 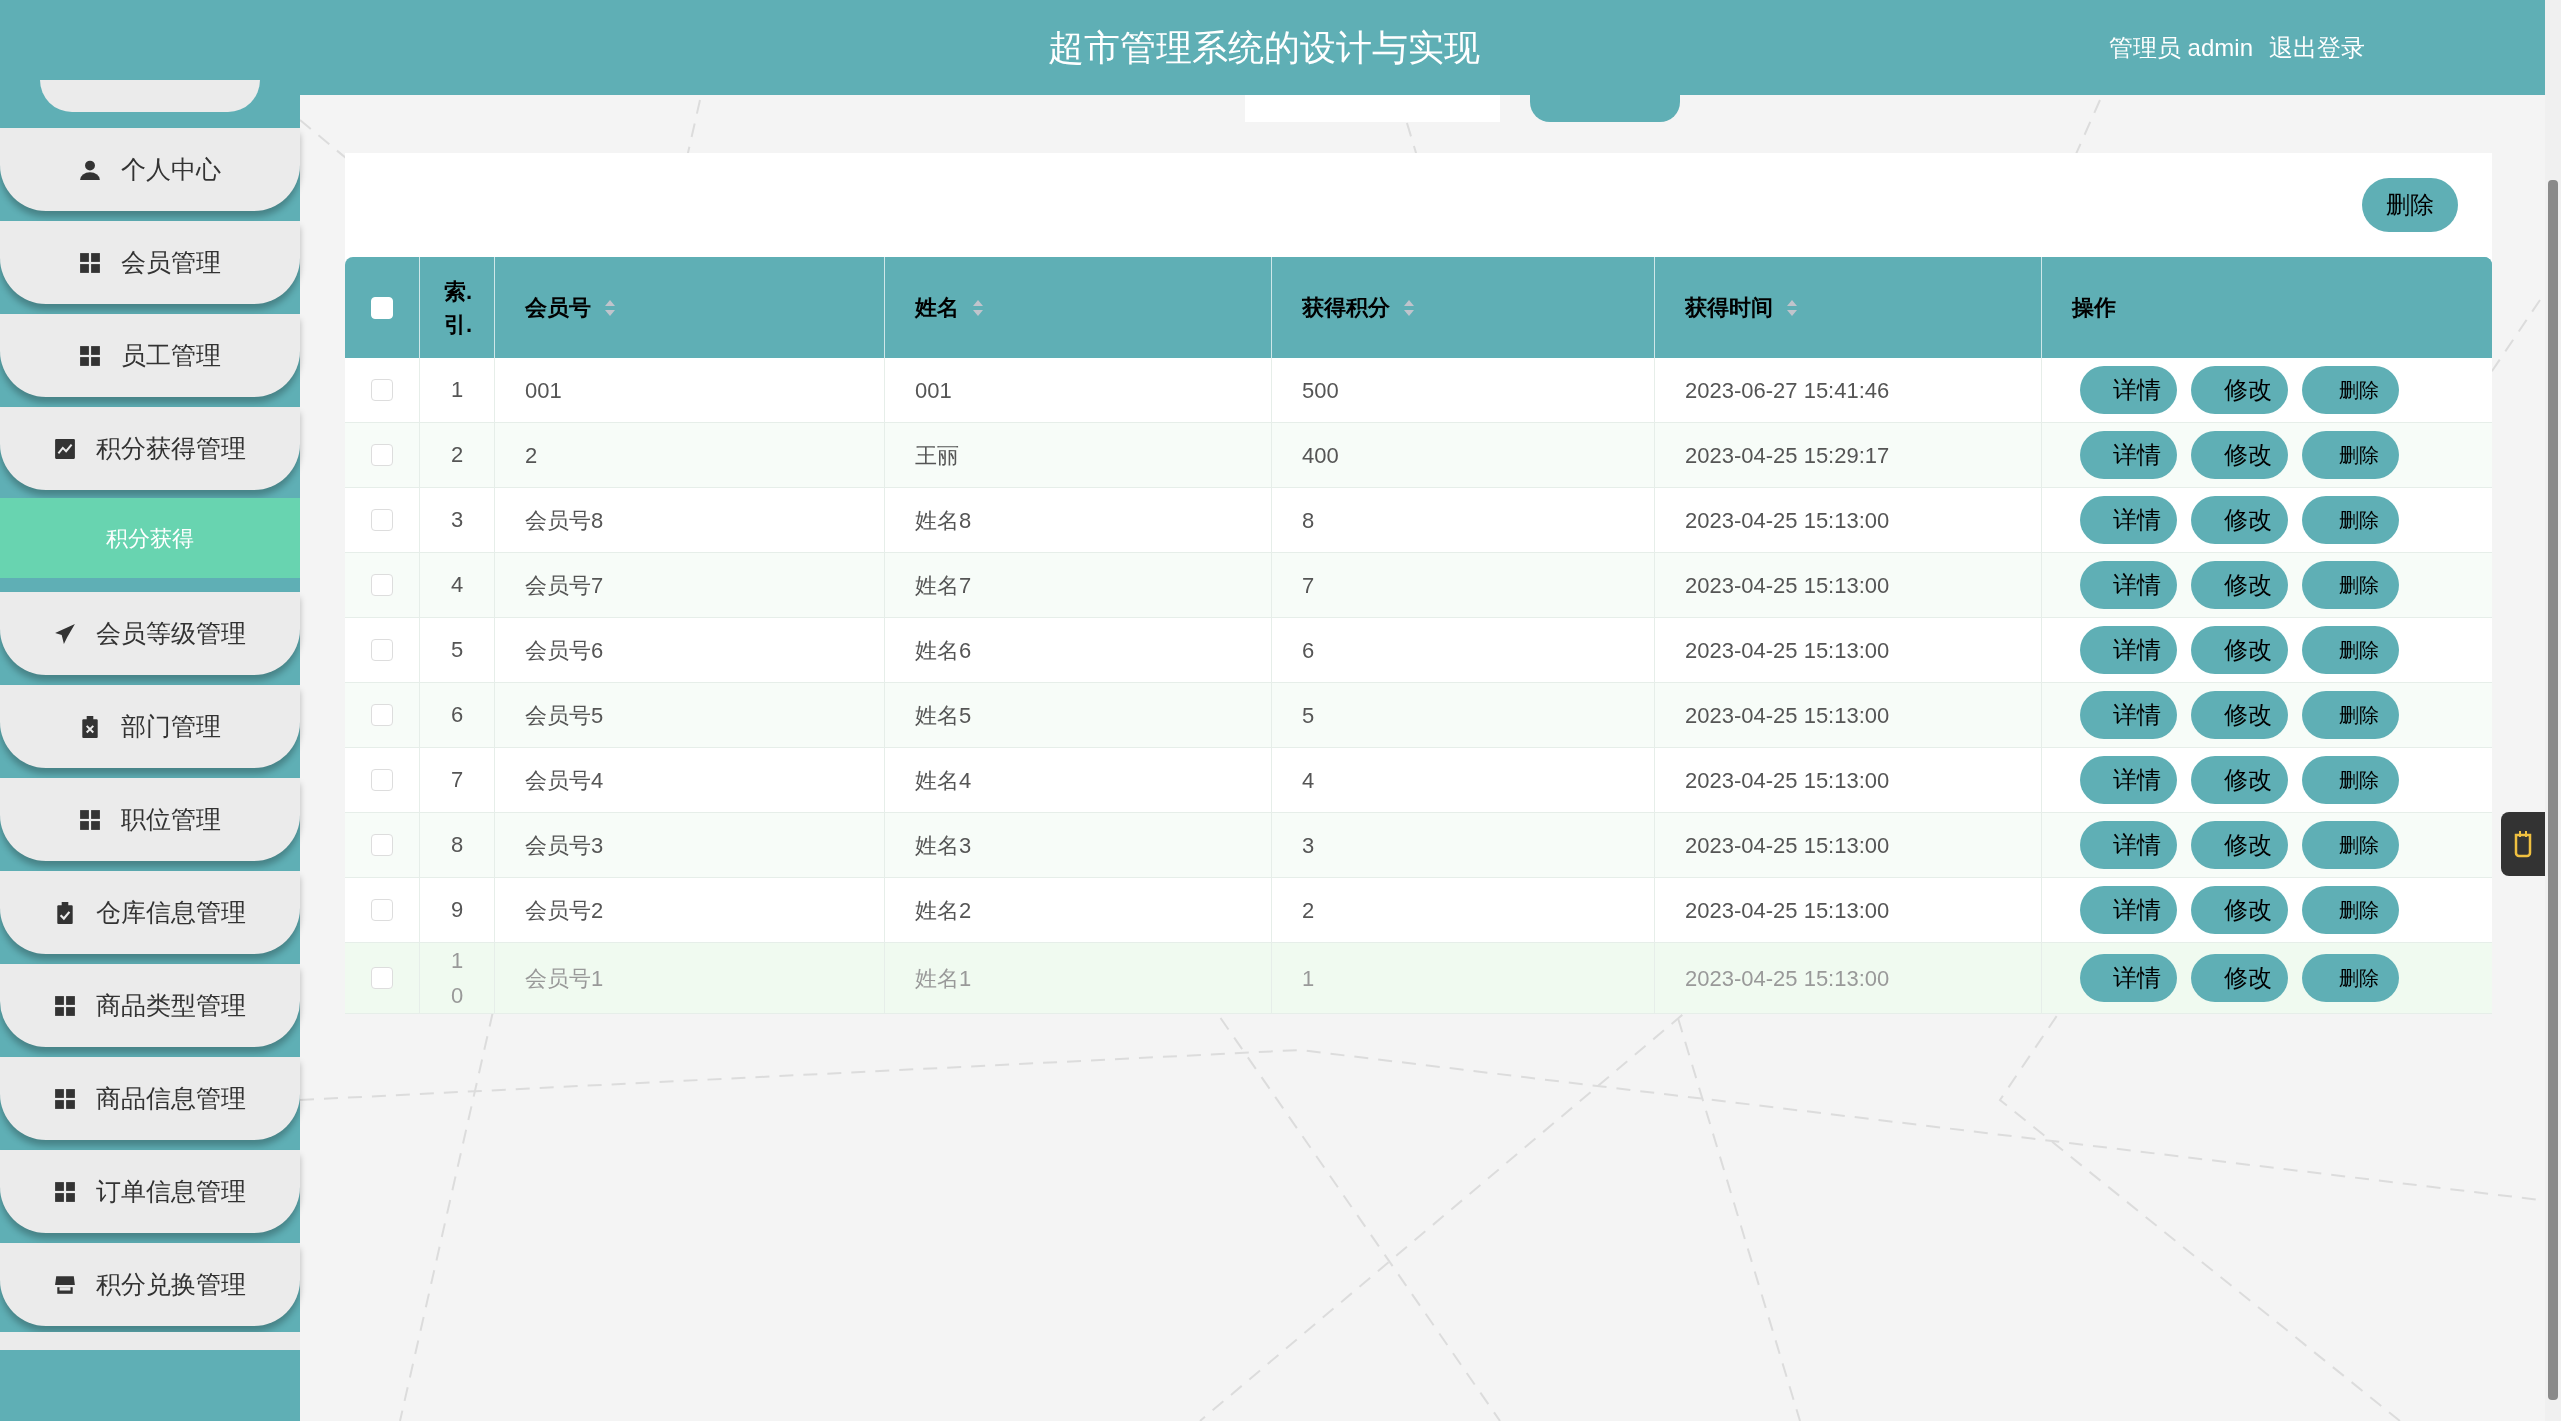 I want to click on table-cell-text: 姓名2, so click(x=943, y=910).